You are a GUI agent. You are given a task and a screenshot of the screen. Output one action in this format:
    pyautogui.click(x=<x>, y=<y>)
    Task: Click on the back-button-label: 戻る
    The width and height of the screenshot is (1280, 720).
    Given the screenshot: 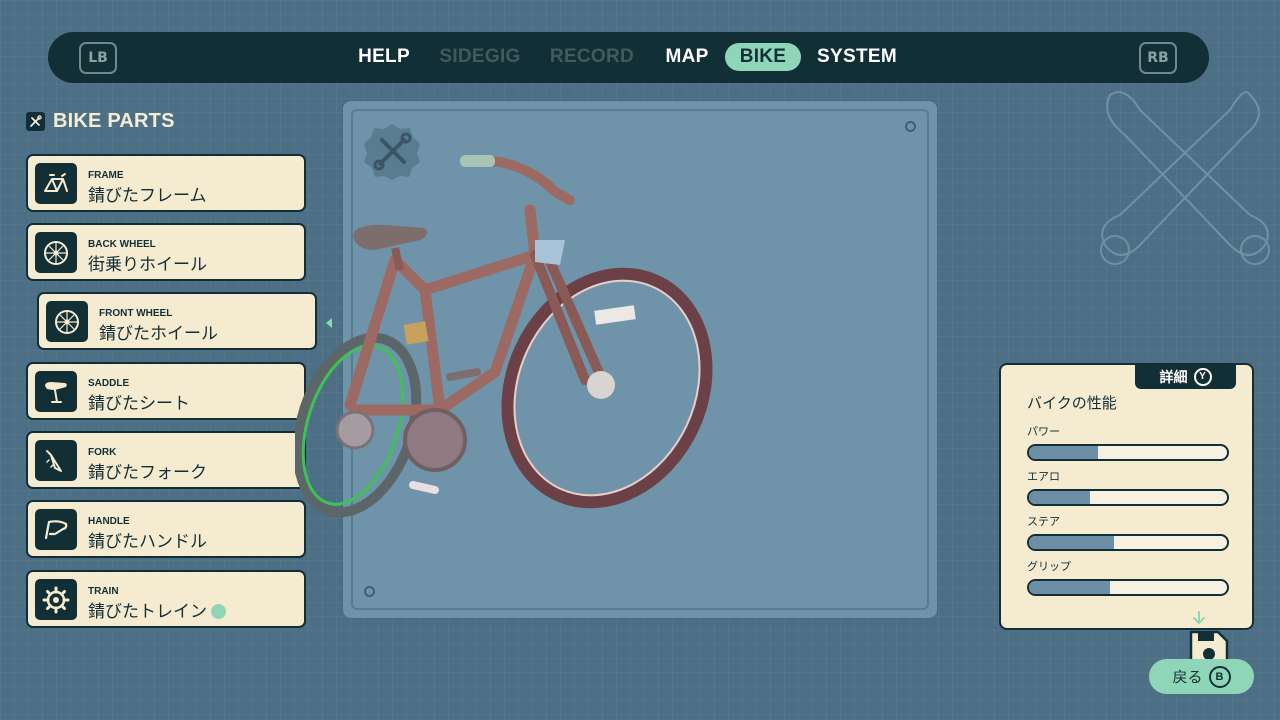 What is the action you would take?
    pyautogui.click(x=1187, y=677)
    